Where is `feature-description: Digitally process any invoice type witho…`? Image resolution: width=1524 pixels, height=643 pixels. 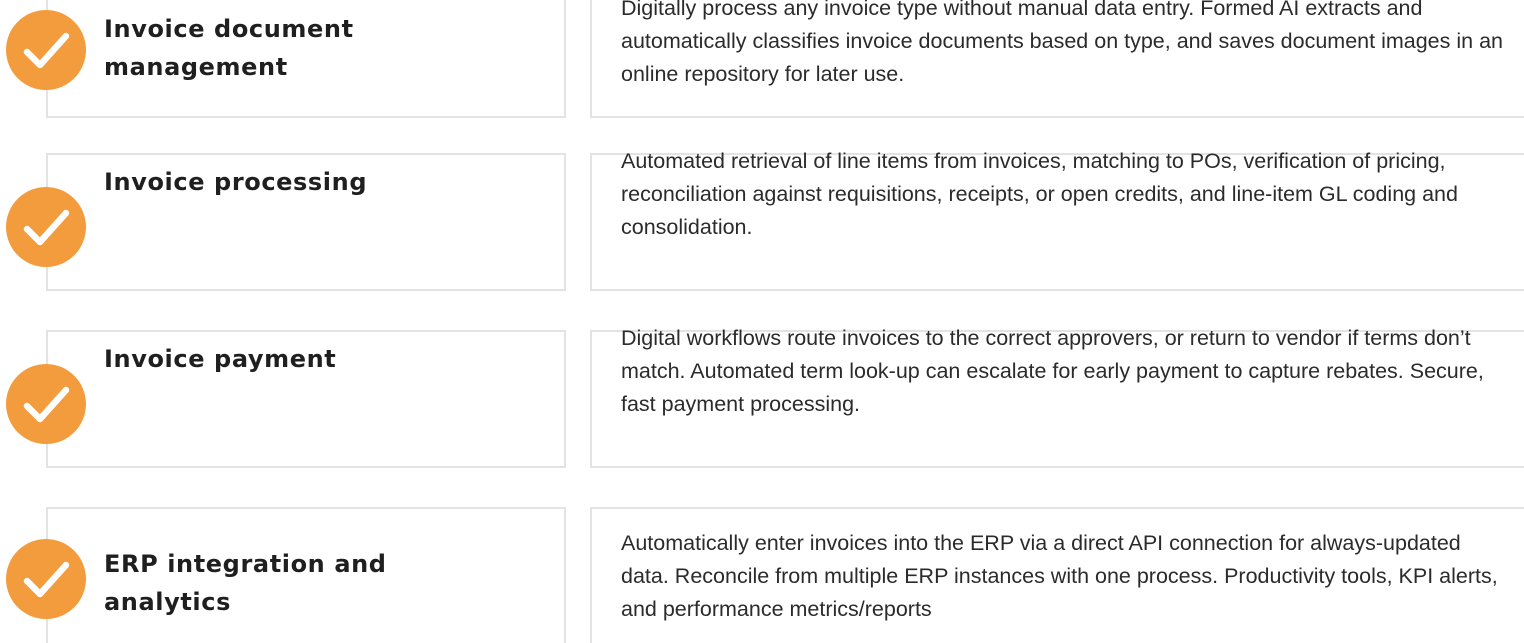
feature-description: Digitally process any invoice type witho… is located at coordinates (1062, 43).